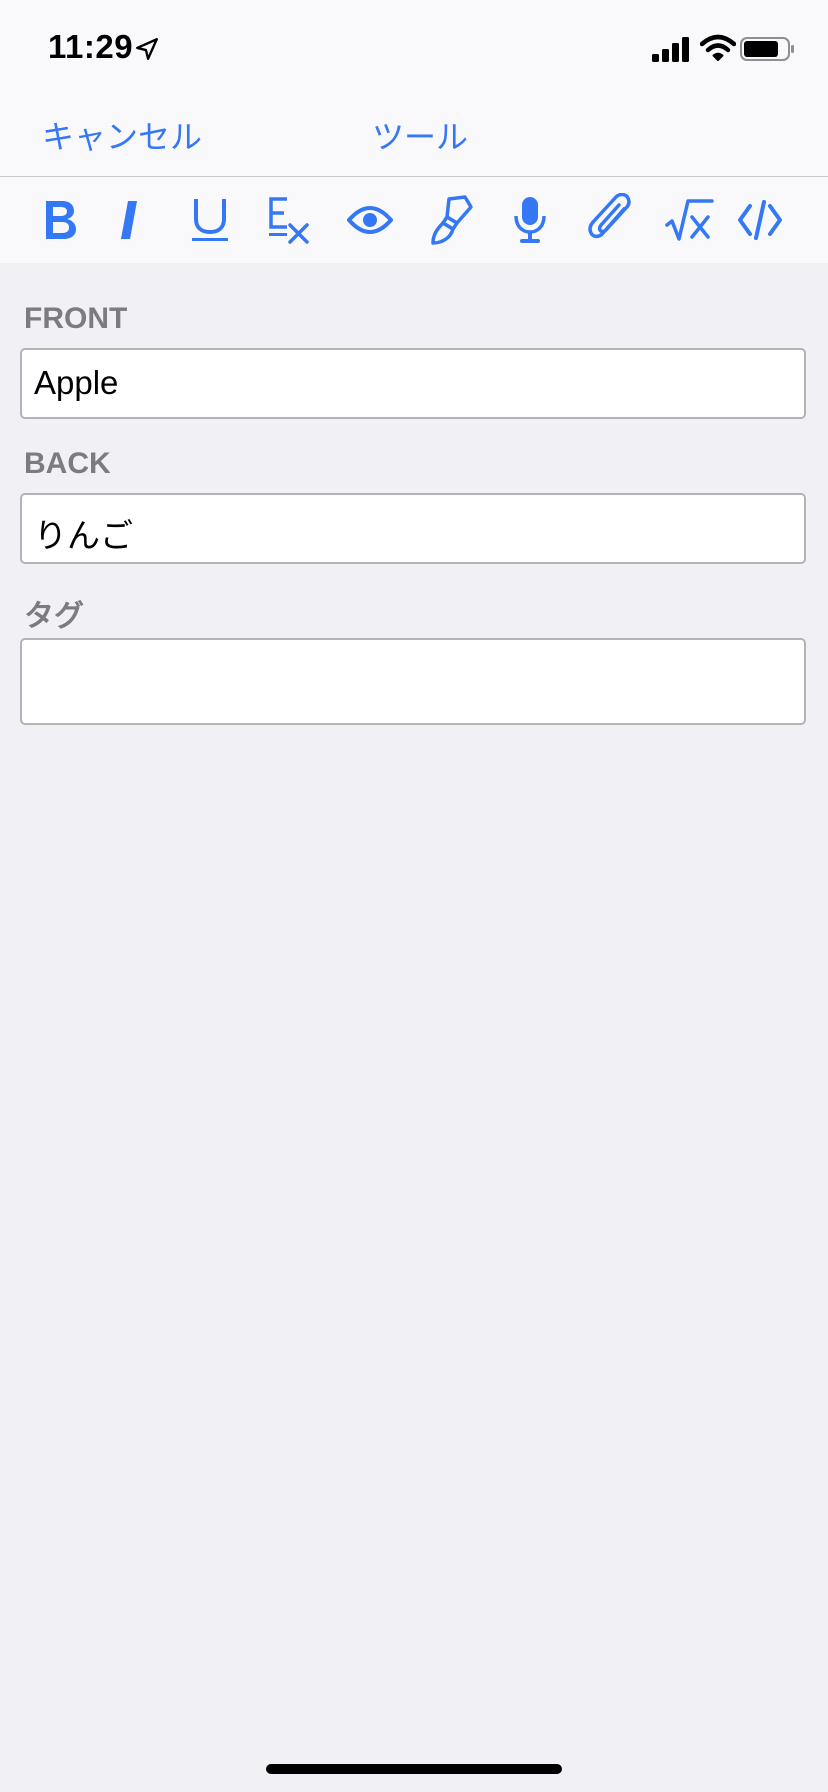 Image resolution: width=828 pixels, height=1792 pixels. I want to click on math-button, so click(689, 220).